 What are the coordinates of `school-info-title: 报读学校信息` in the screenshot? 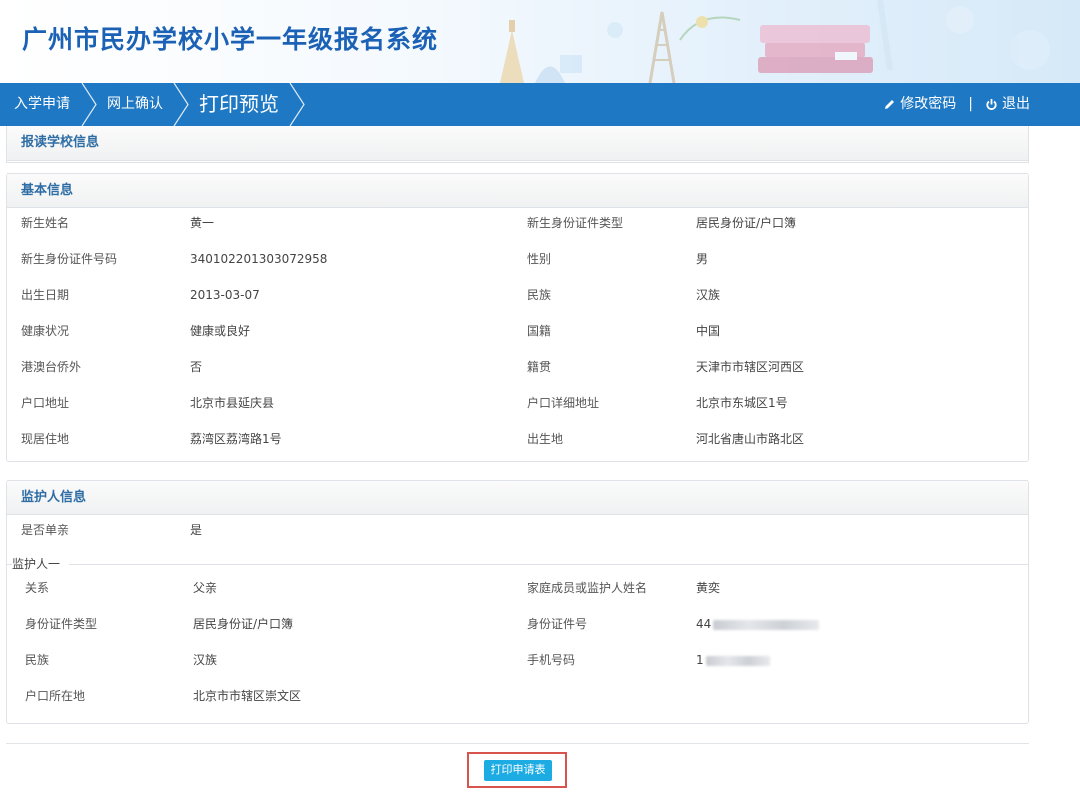 It's located at (517, 143).